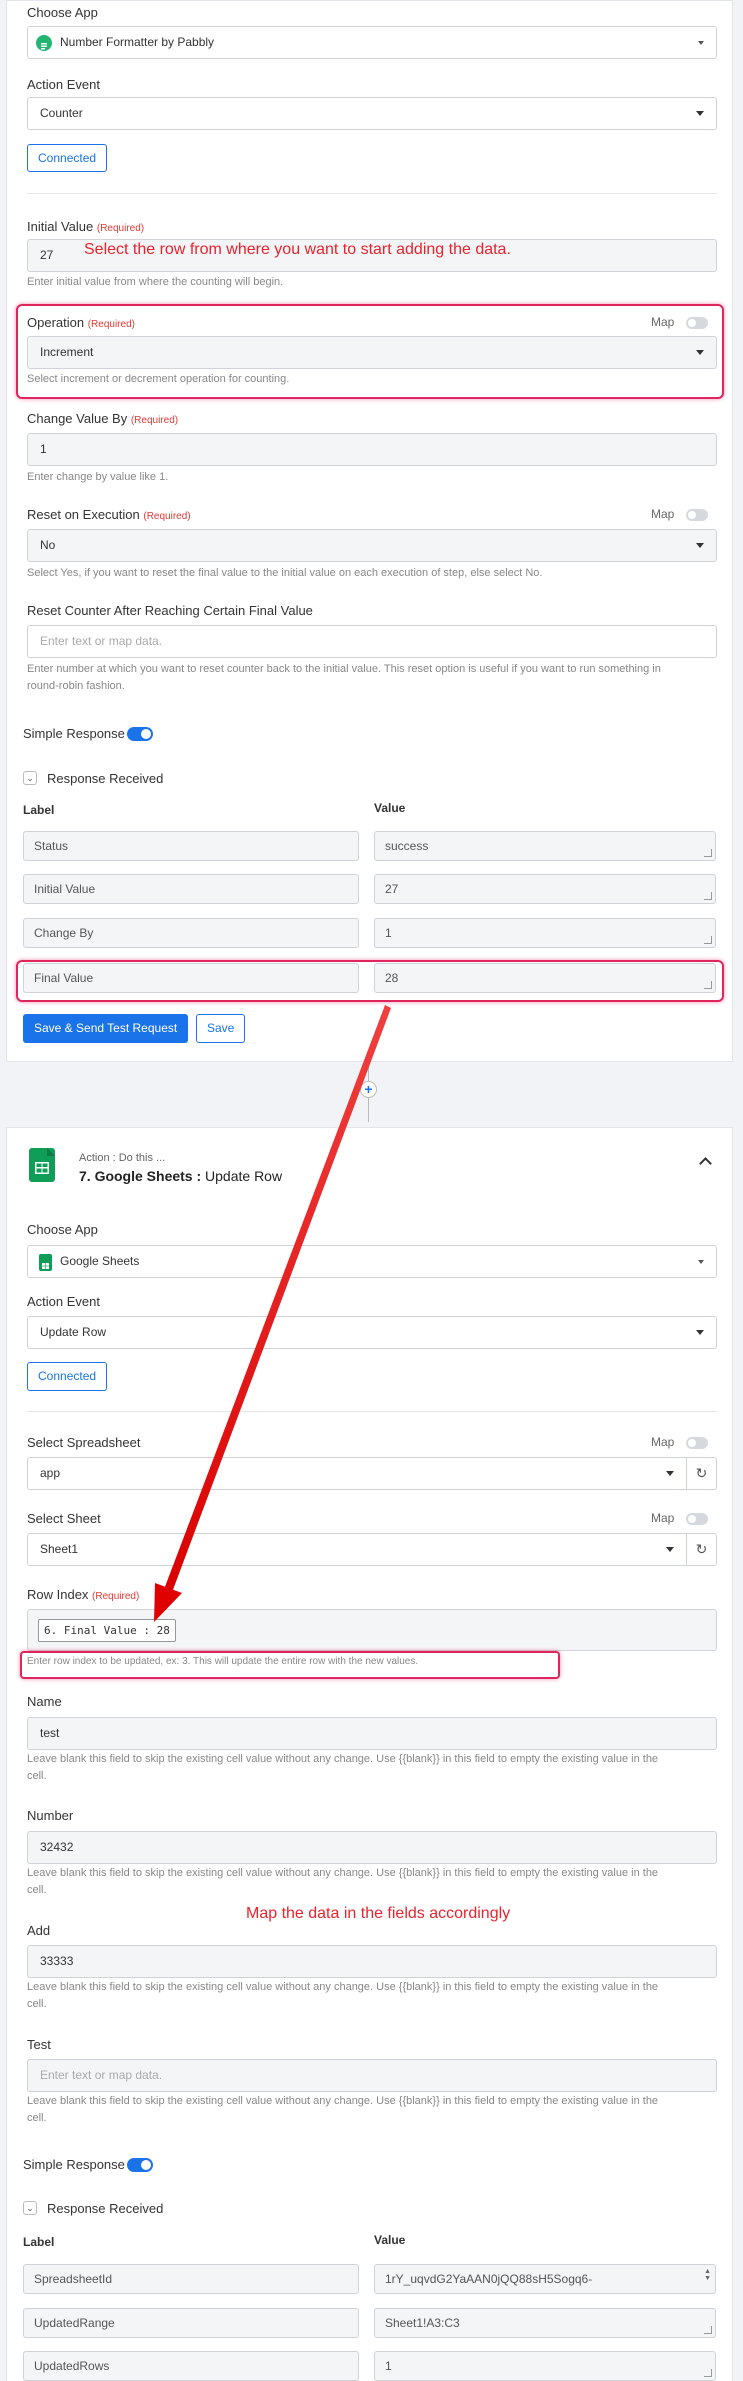  Describe the element at coordinates (109, 514) in the screenshot. I see `reset-exec-label: Reset on Execution (Required)` at that location.